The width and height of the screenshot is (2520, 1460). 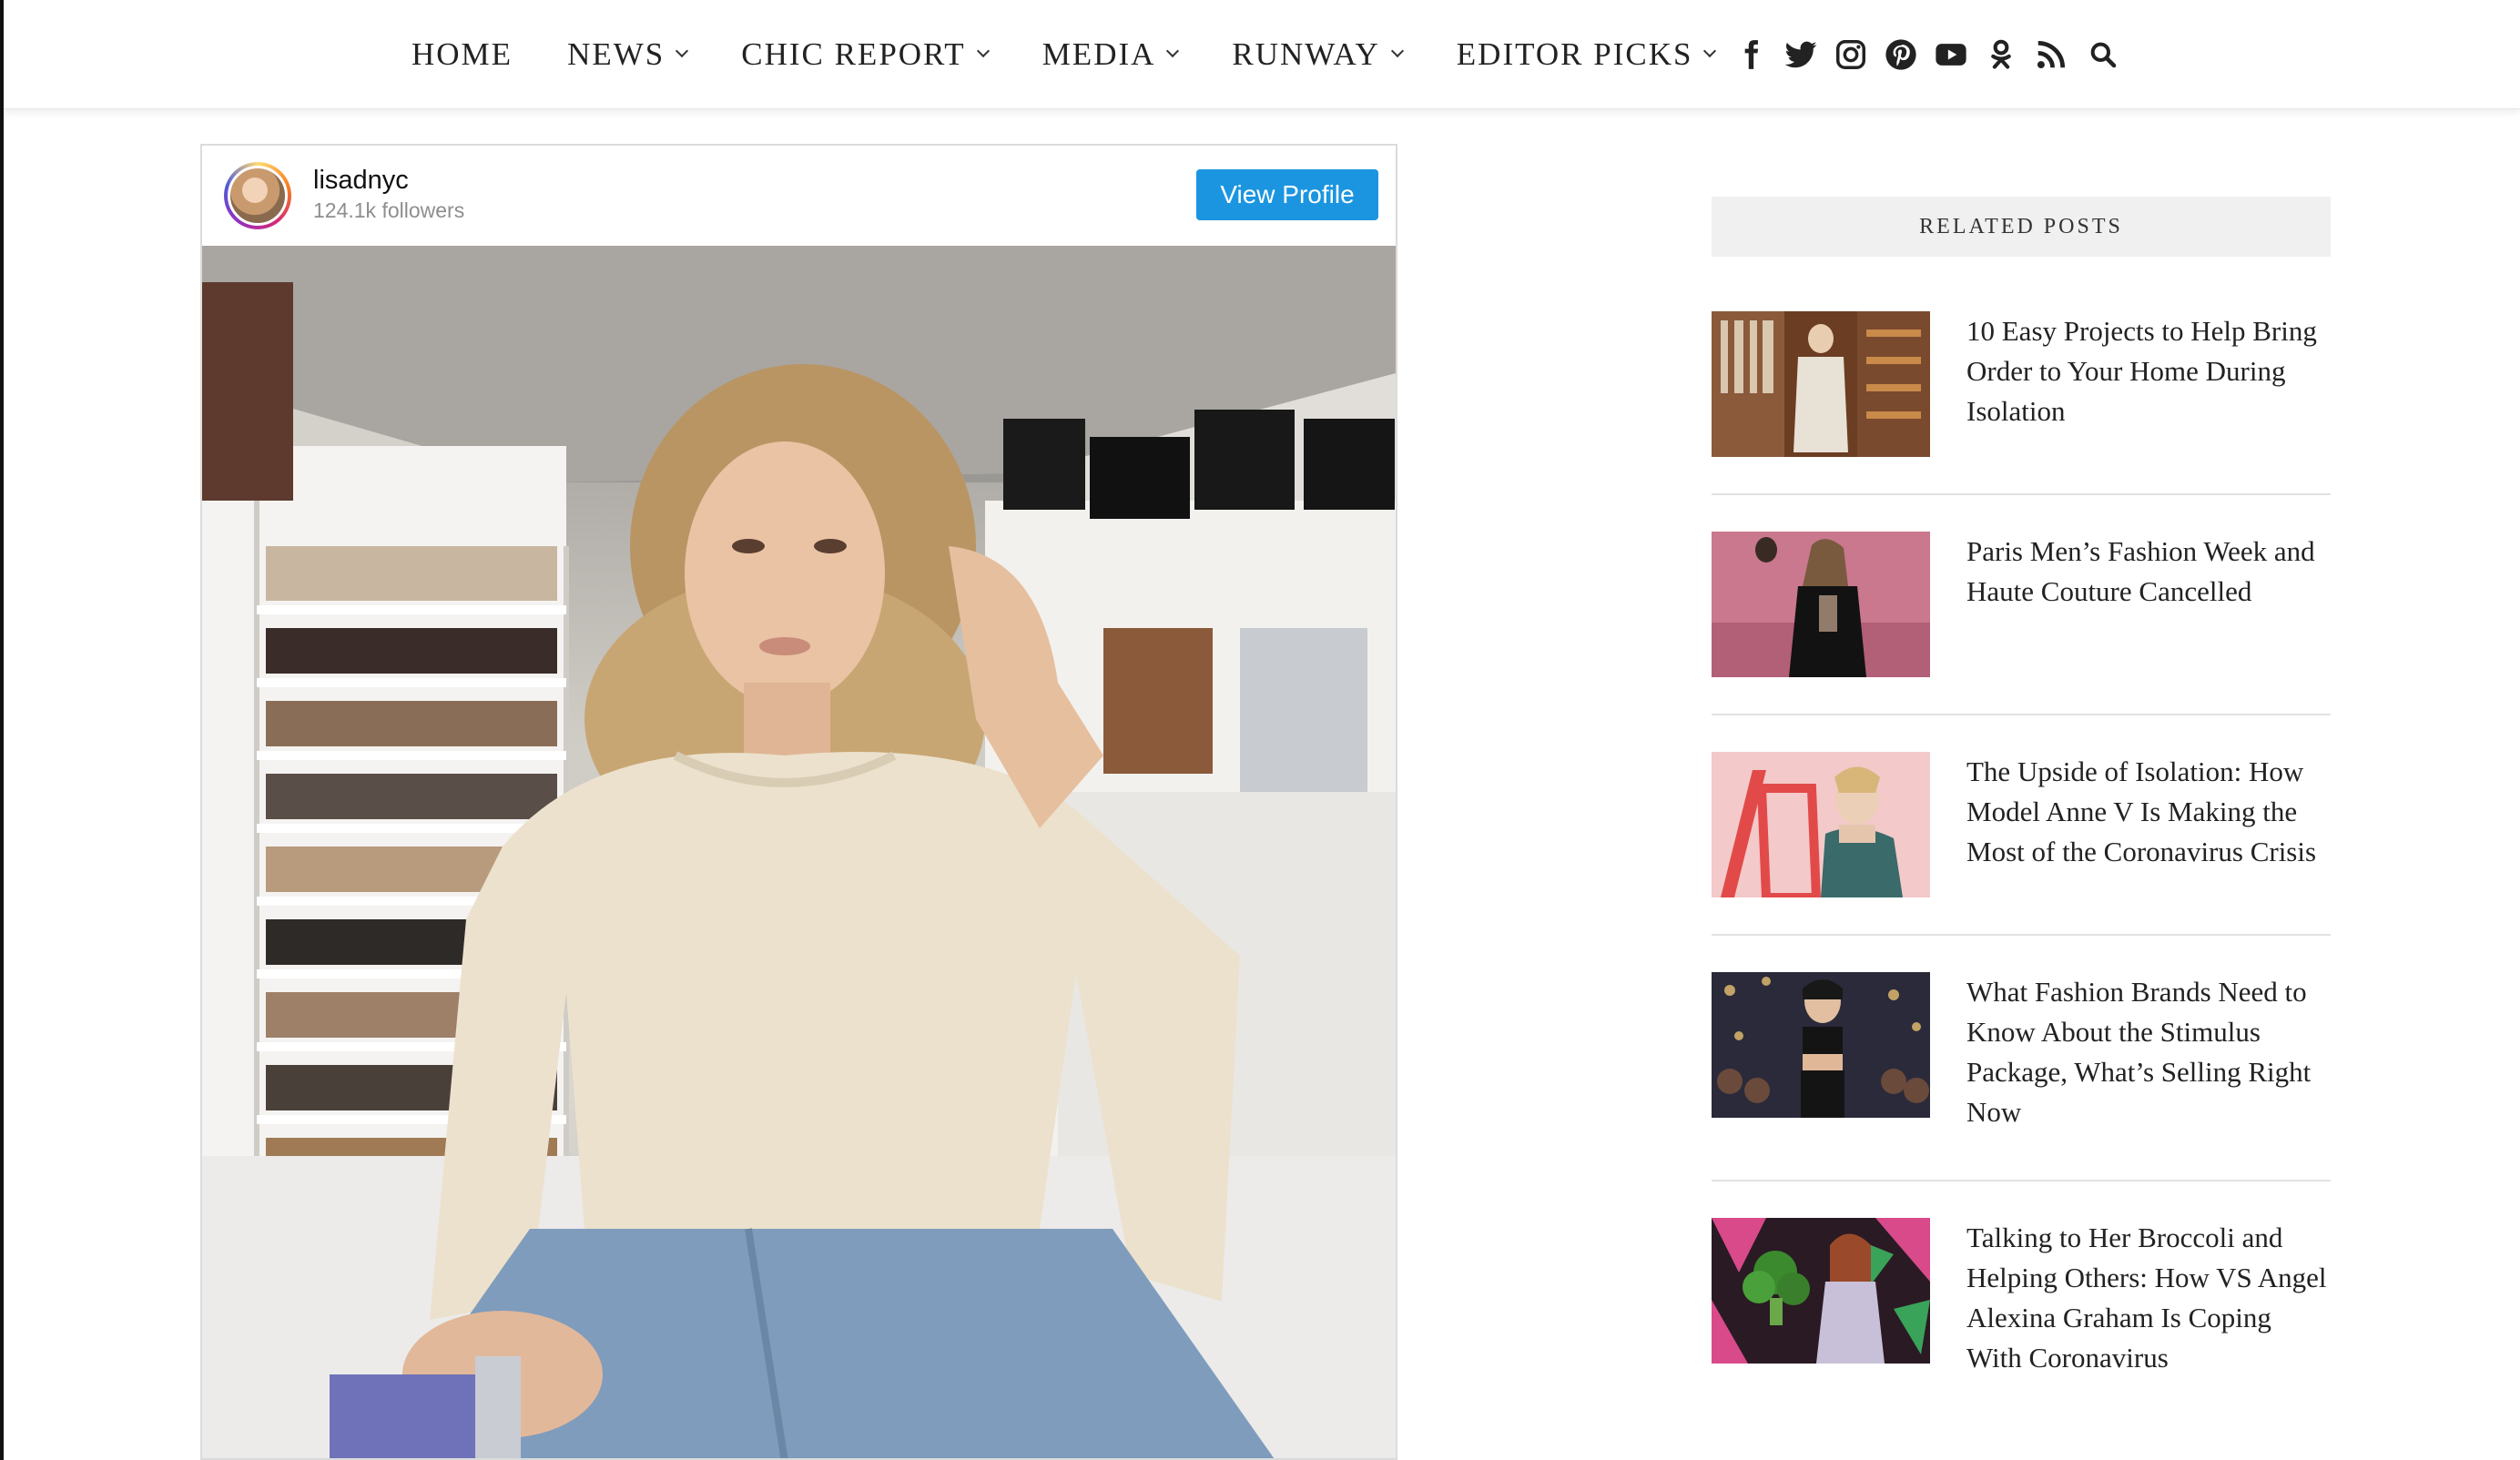 I want to click on nav-news: NEWS, so click(x=628, y=55).